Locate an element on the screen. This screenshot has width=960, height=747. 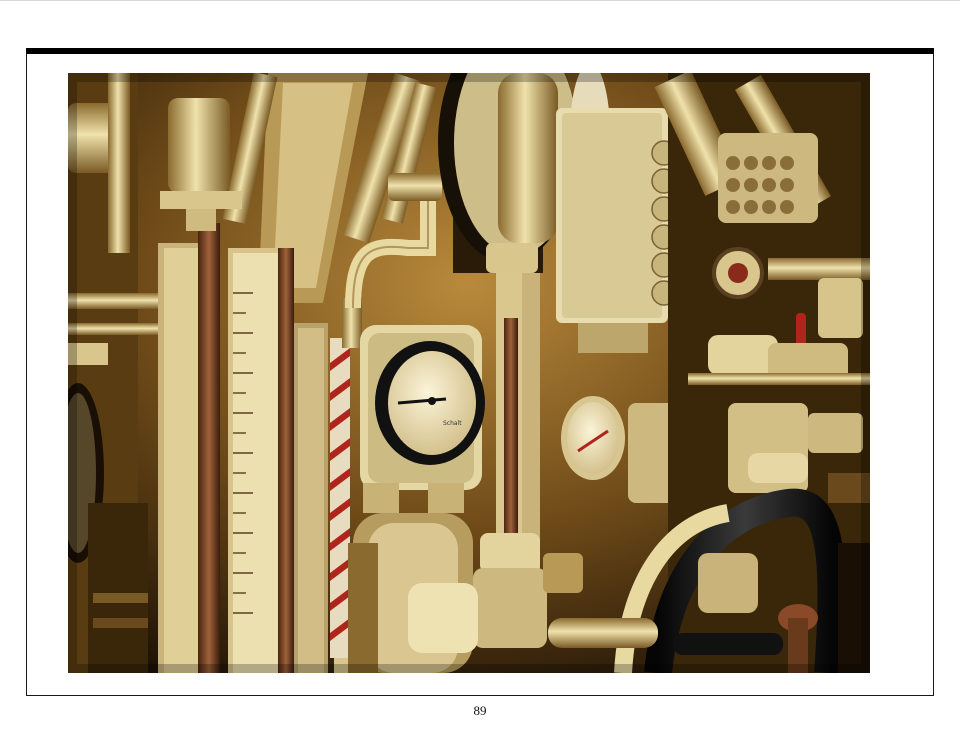
top-divider is located at coordinates (480, 0).